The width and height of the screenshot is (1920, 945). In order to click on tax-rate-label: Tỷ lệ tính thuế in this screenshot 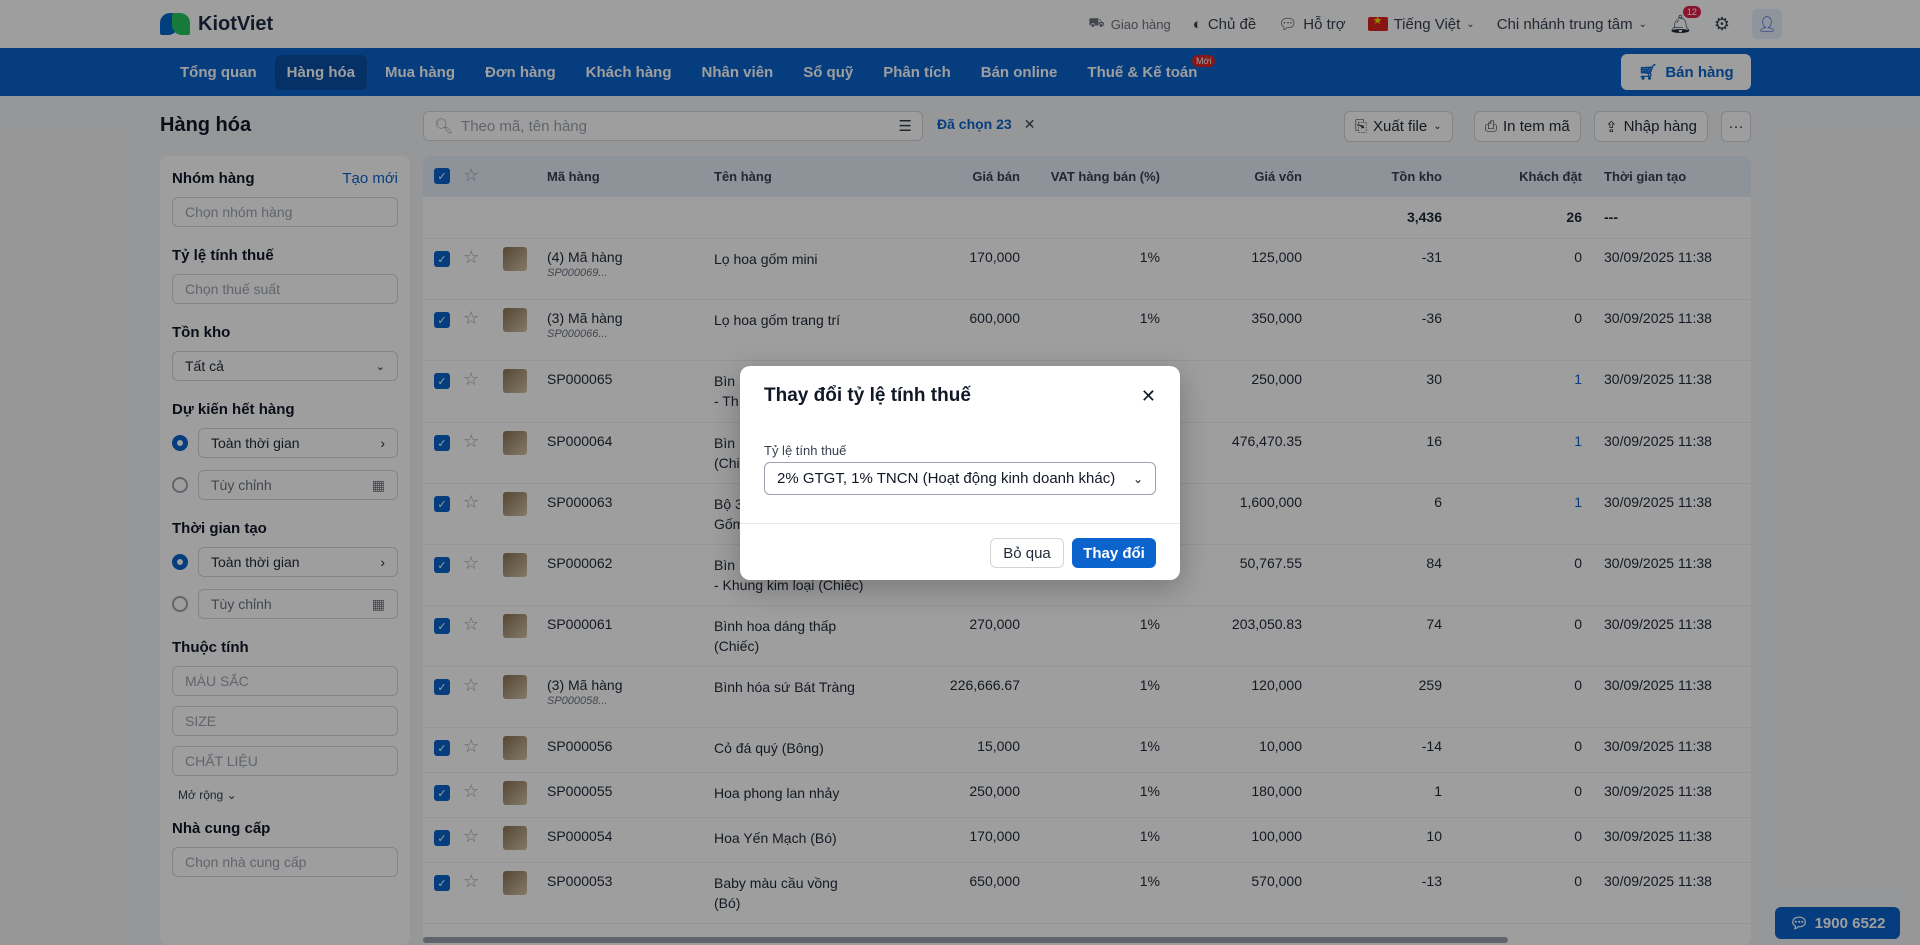, I will do `click(805, 450)`.